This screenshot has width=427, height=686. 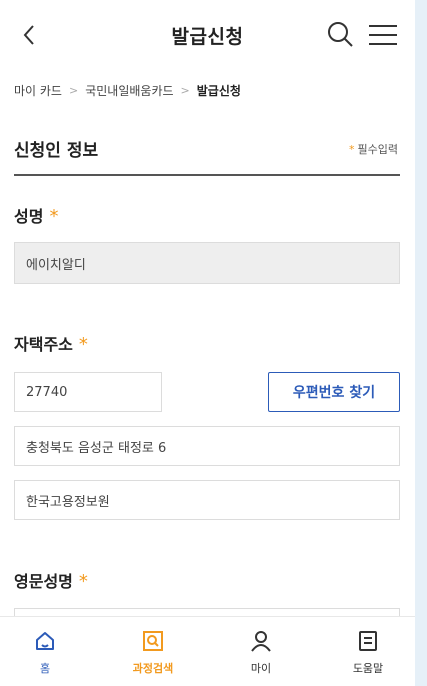 What do you see at coordinates (261, 668) in the screenshot?
I see `nav-my-label: 마이` at bounding box center [261, 668].